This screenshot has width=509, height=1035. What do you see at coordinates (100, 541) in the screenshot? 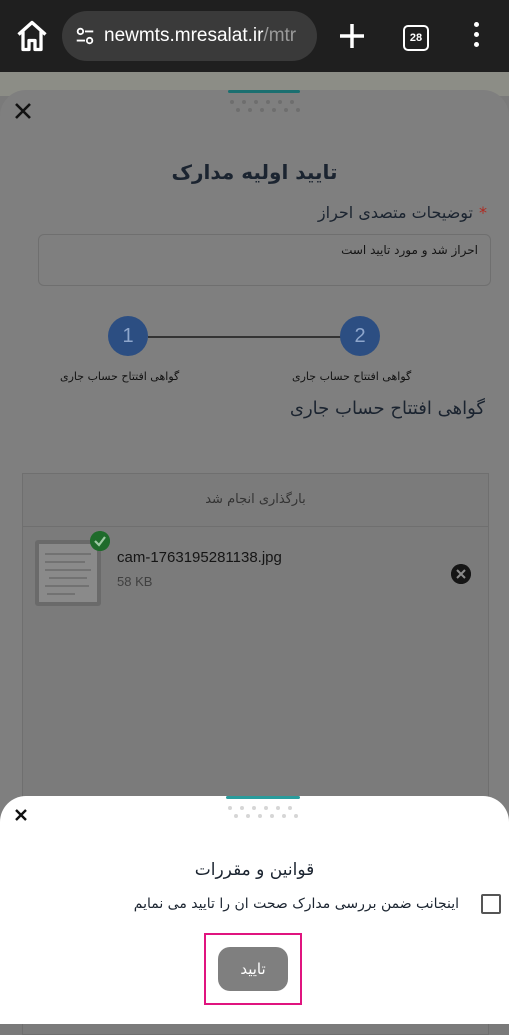
I see `check-circle-icon` at bounding box center [100, 541].